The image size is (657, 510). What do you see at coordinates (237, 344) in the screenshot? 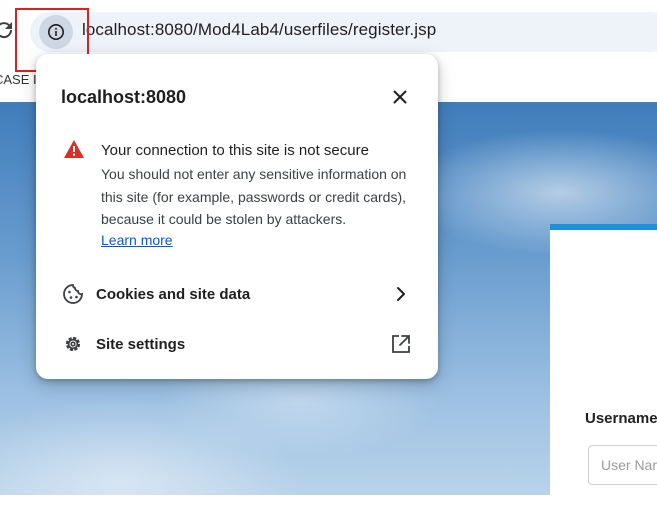
I see `site-settings-row: Site settings` at bounding box center [237, 344].